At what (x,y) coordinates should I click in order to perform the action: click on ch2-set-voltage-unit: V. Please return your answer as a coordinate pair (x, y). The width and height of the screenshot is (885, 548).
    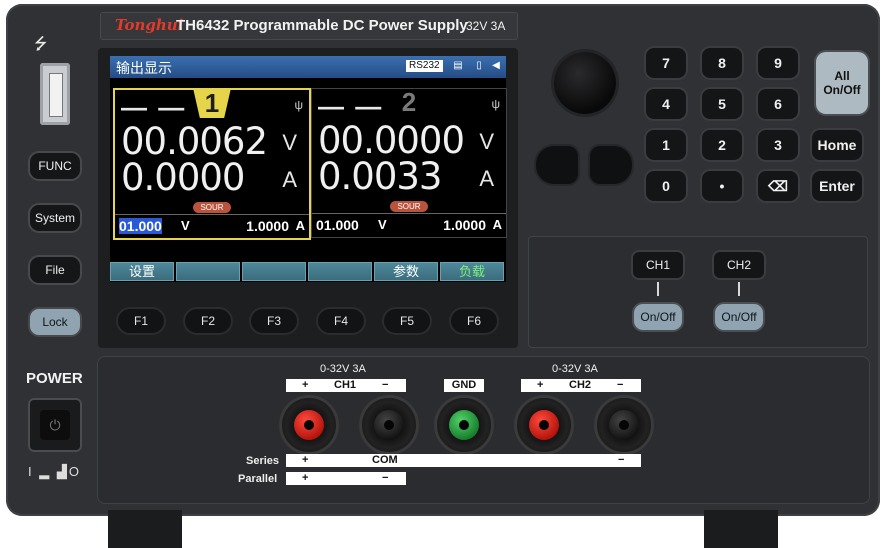
    Looking at the image, I should click on (382, 224).